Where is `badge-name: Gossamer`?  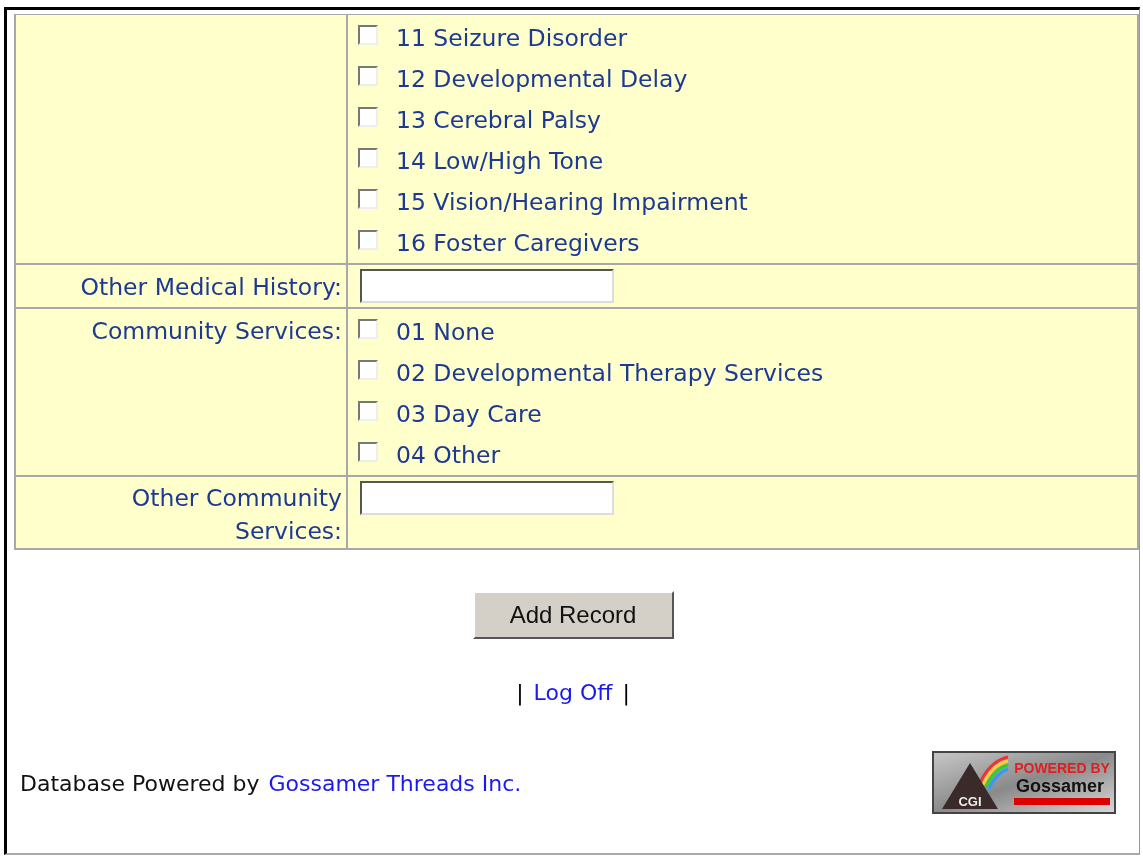
badge-name: Gossamer is located at coordinates (1060, 786).